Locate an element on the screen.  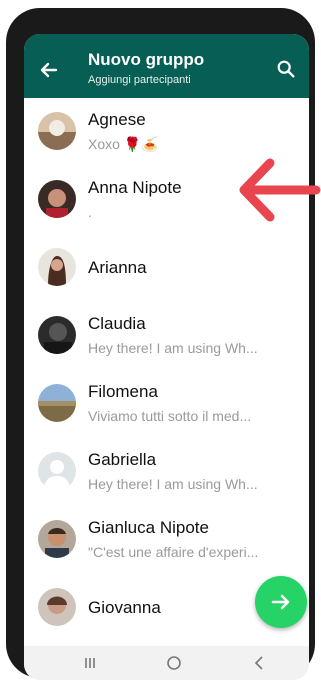
contact-name: Arianna is located at coordinates (117, 267).